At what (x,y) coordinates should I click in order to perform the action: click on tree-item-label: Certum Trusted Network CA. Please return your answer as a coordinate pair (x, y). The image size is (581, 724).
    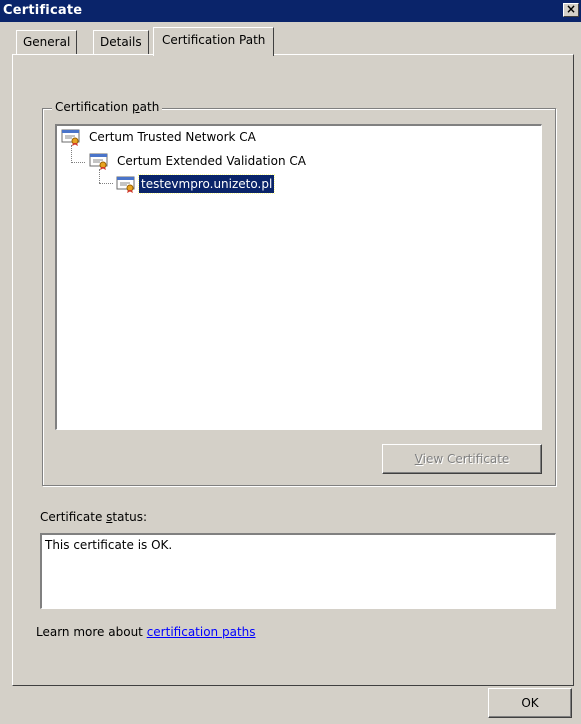
    Looking at the image, I should click on (172, 137).